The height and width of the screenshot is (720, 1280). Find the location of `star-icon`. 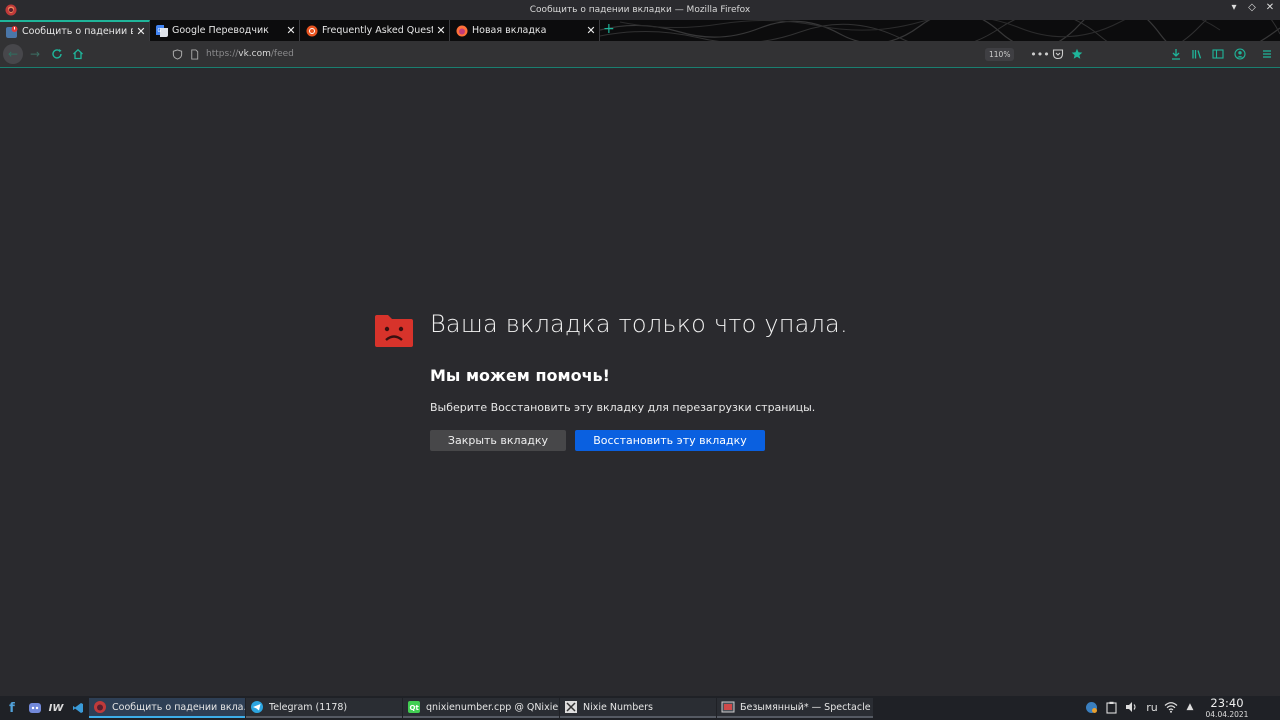

star-icon is located at coordinates (1077, 53).